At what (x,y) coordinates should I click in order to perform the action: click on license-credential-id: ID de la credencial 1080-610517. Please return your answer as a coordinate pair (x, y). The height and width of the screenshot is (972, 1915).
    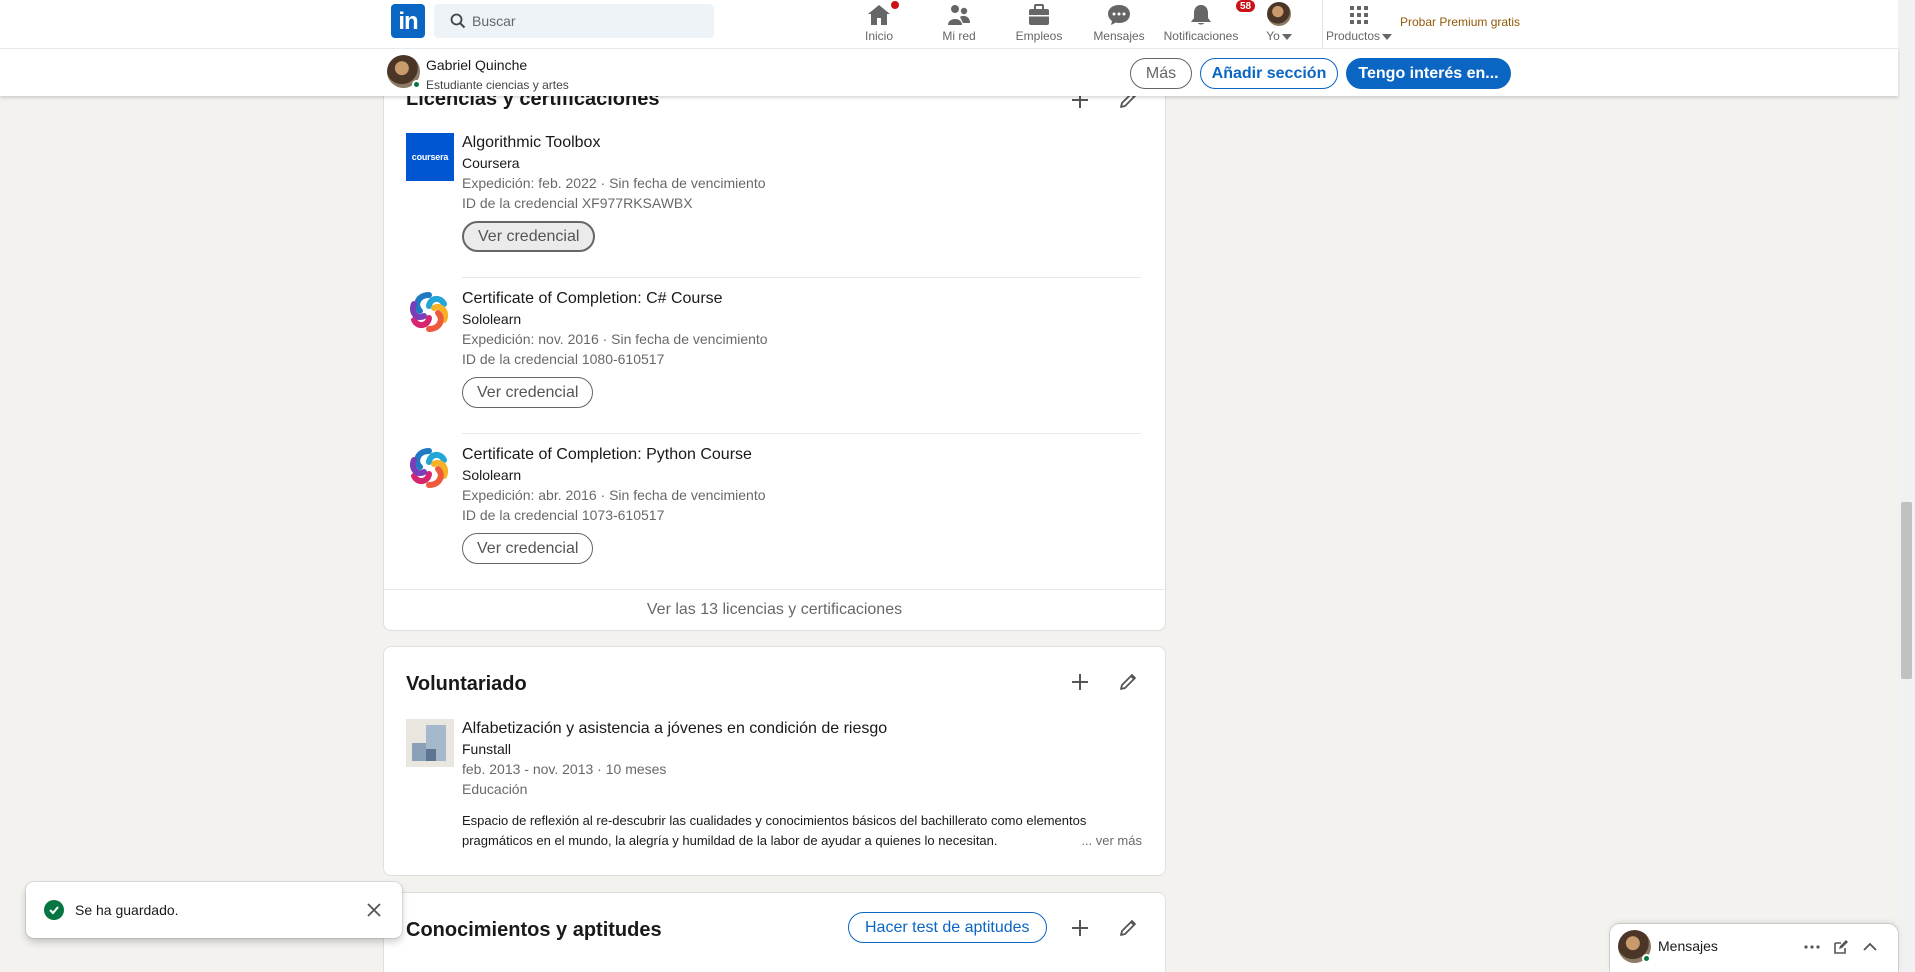
    Looking at the image, I should click on (563, 359).